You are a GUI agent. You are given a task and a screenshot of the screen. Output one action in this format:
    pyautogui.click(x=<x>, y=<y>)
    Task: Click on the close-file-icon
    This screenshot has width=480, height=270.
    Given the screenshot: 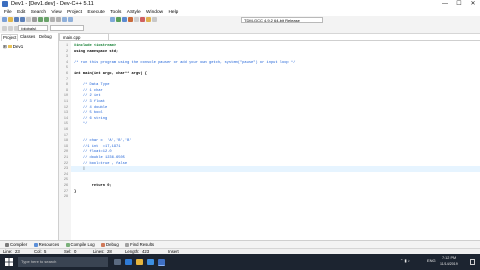 What is the action you would take?
    pyautogui.click(x=28, y=19)
    